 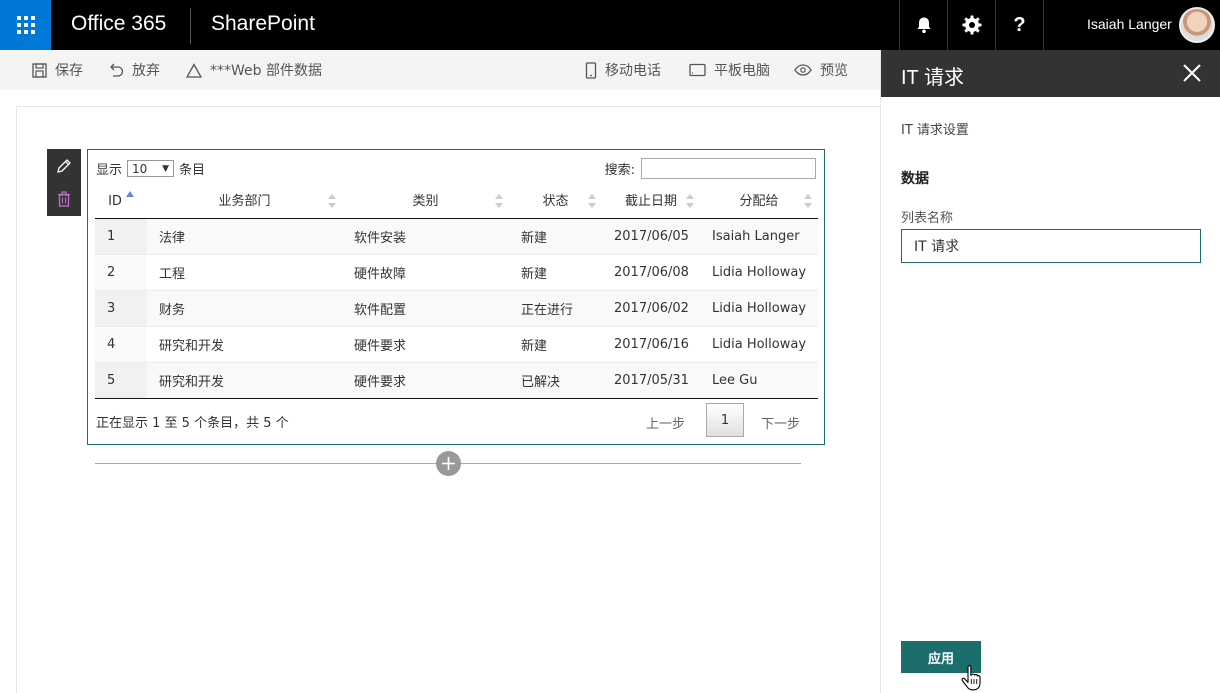 What do you see at coordinates (651, 200) in the screenshot?
I see `column-header-due-date: 截止日期` at bounding box center [651, 200].